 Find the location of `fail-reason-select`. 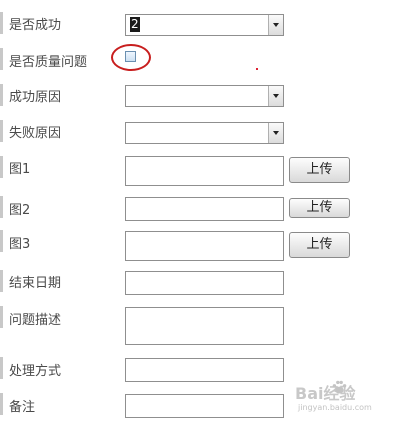

fail-reason-select is located at coordinates (204, 133).